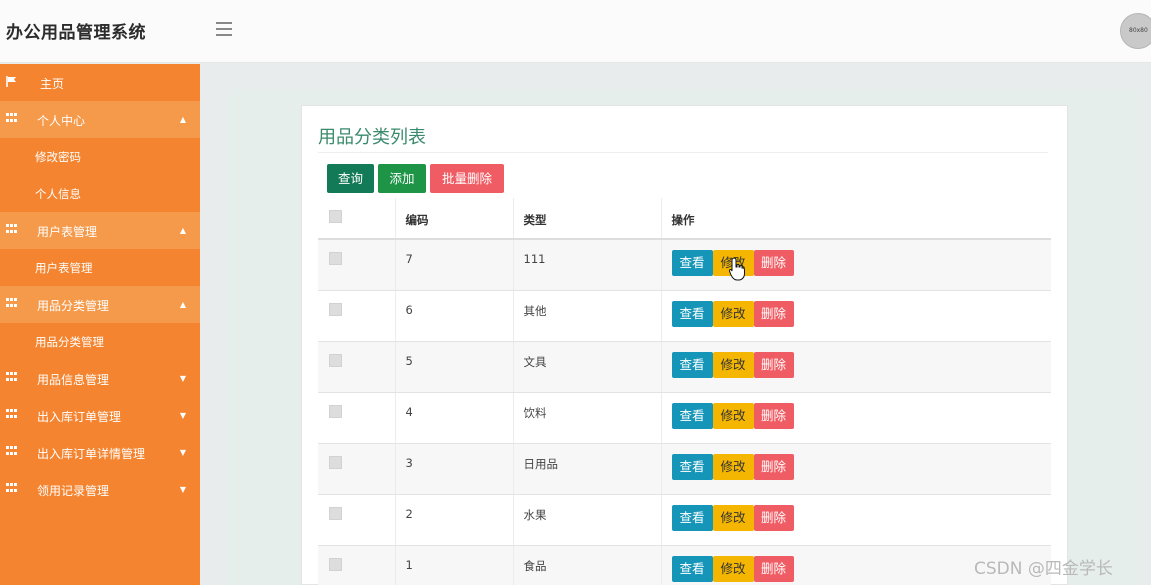 Image resolution: width=1151 pixels, height=585 pixels. Describe the element at coordinates (182, 230) in the screenshot. I see `chevron-up-icon: ▲` at that location.